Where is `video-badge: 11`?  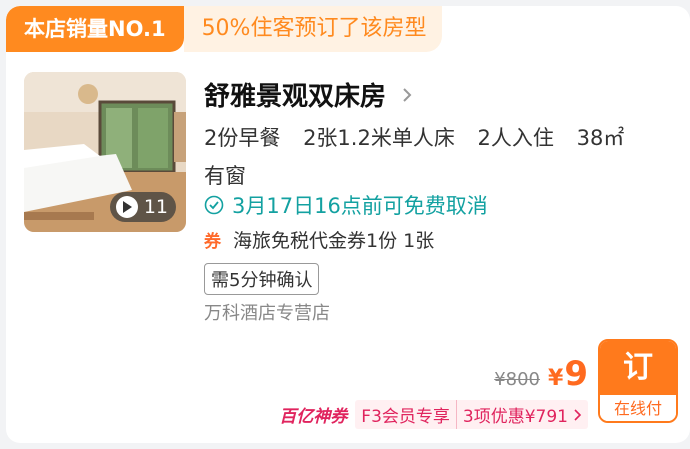 video-badge: 11 is located at coordinates (142, 207).